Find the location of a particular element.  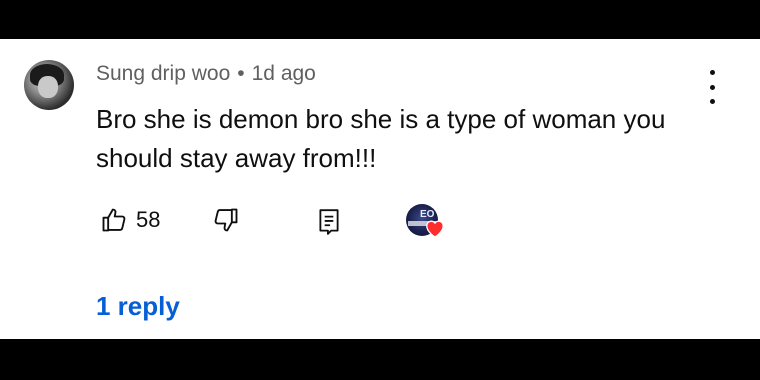

like-button: 58 is located at coordinates (130, 220).